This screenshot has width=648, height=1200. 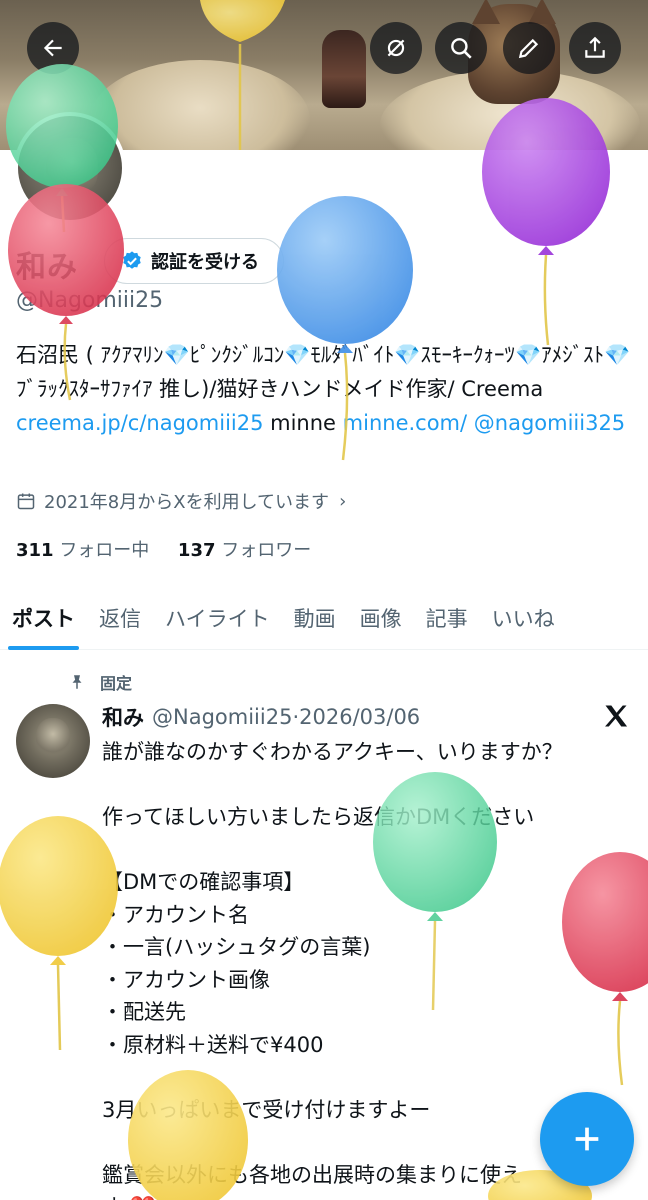 I want to click on edit-button, so click(x=529, y=48).